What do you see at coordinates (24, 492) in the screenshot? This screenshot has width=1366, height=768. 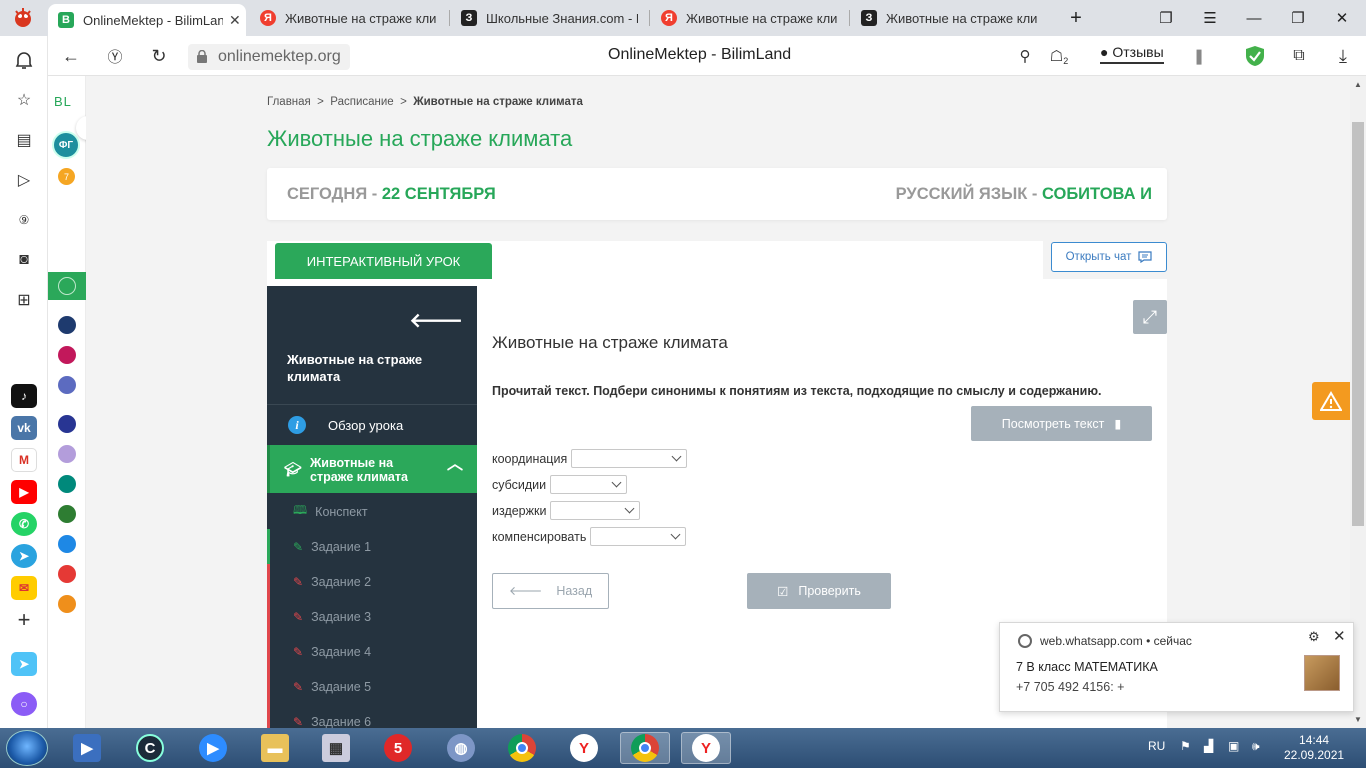 I see `youtube-icon: ▶` at bounding box center [24, 492].